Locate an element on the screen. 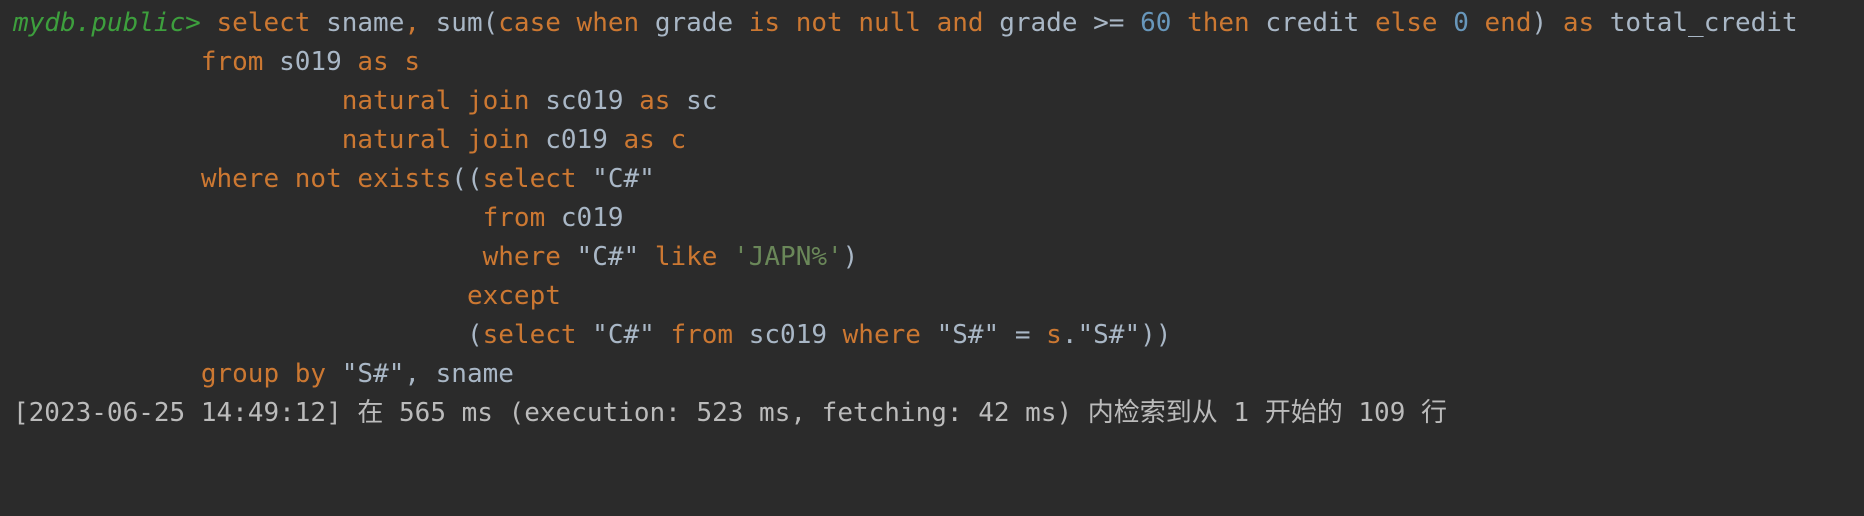 The height and width of the screenshot is (516, 1864). sql-token: case when is located at coordinates (569, 23).